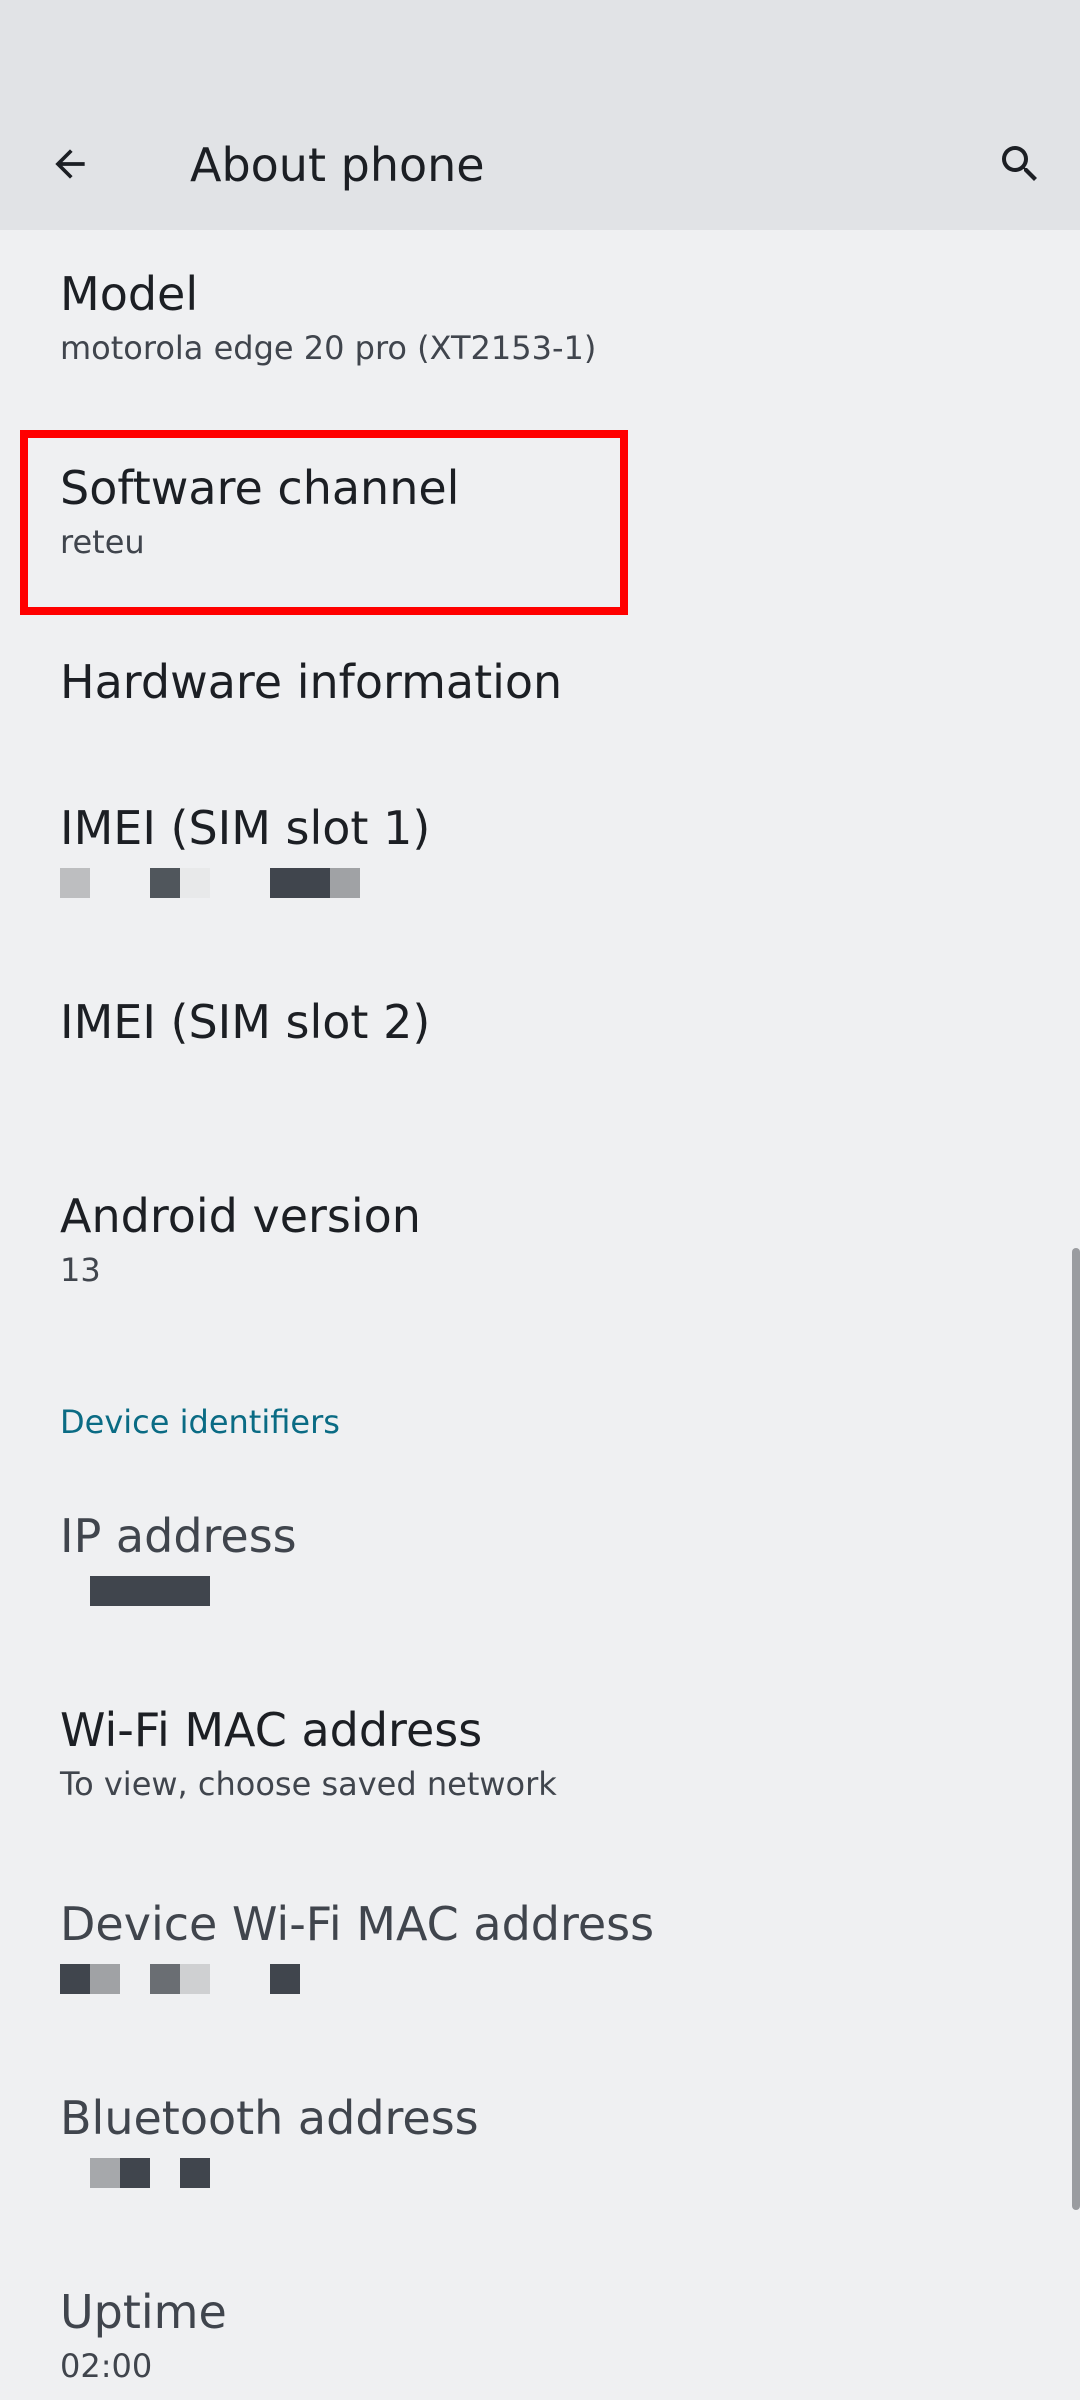 The width and height of the screenshot is (1080, 2400). What do you see at coordinates (260, 488) in the screenshot?
I see `software-channel-title: Software channel` at bounding box center [260, 488].